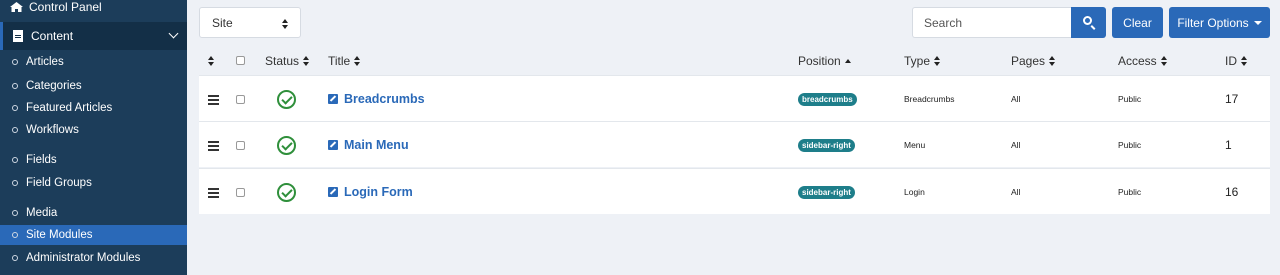  I want to click on sidebar-item-administrator-modules: Administrator Modules, so click(93, 258).